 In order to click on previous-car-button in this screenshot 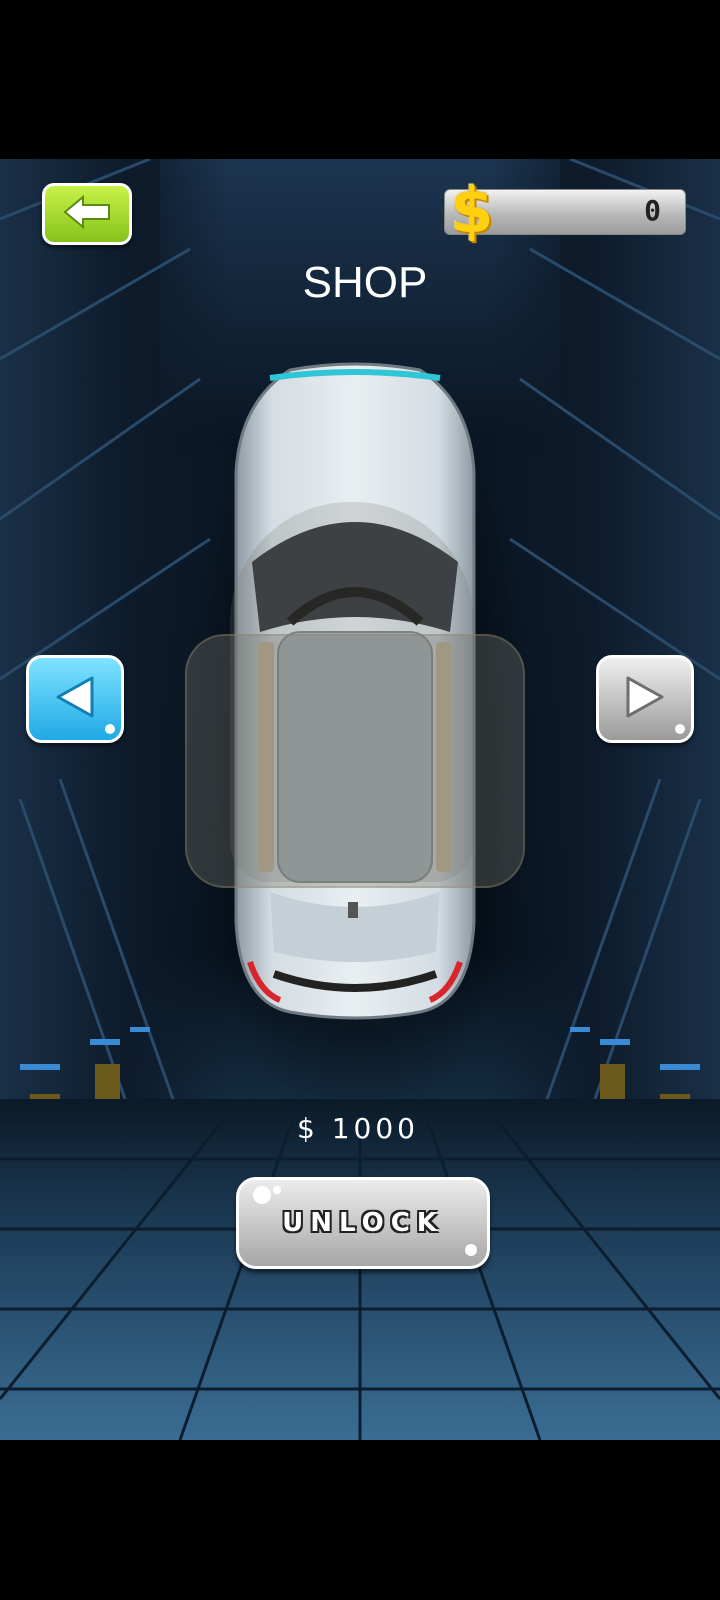, I will do `click(75, 699)`.